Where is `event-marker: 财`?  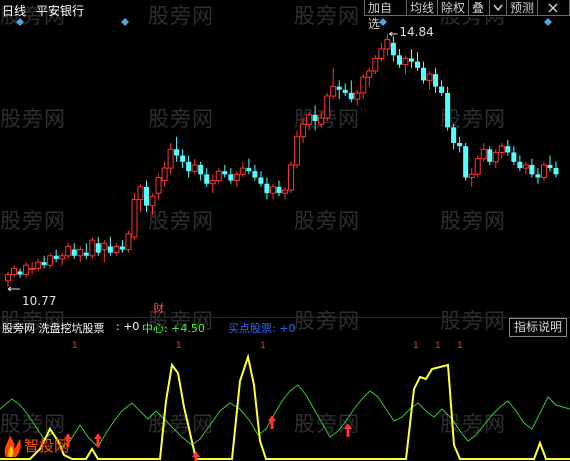
event-marker: 财 is located at coordinates (158, 308).